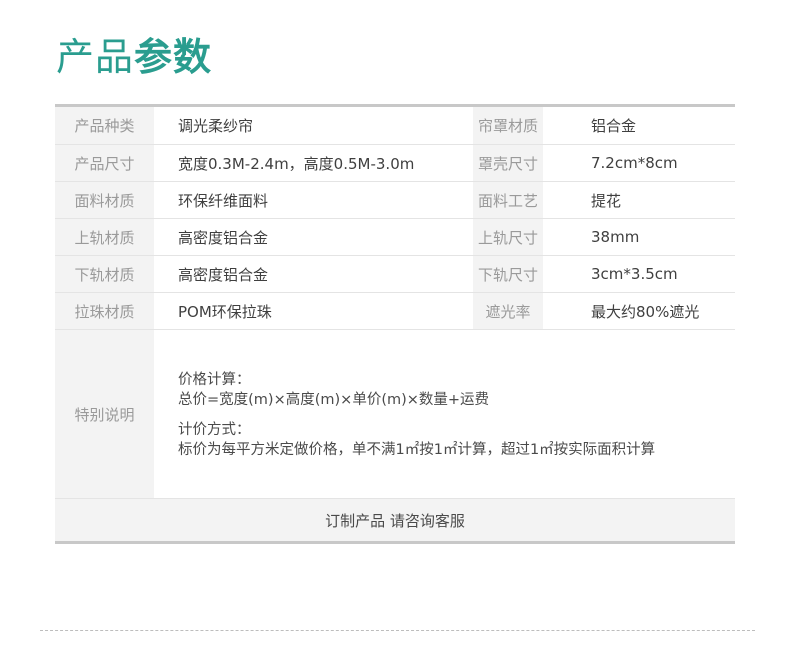 The width and height of the screenshot is (790, 659). I want to click on page-title: 产品参数, so click(134, 57).